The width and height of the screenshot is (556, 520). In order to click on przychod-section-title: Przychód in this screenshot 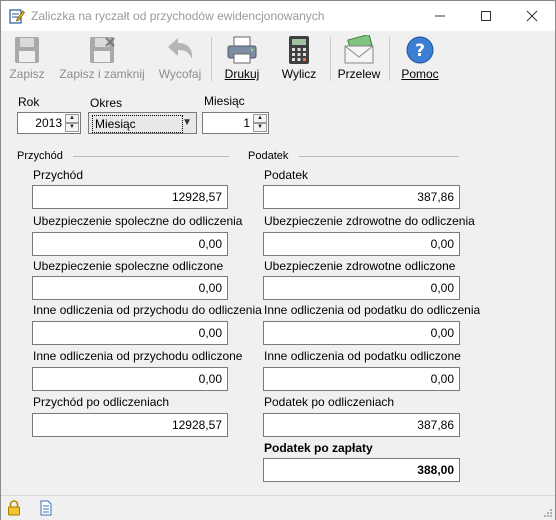, I will do `click(40, 156)`.